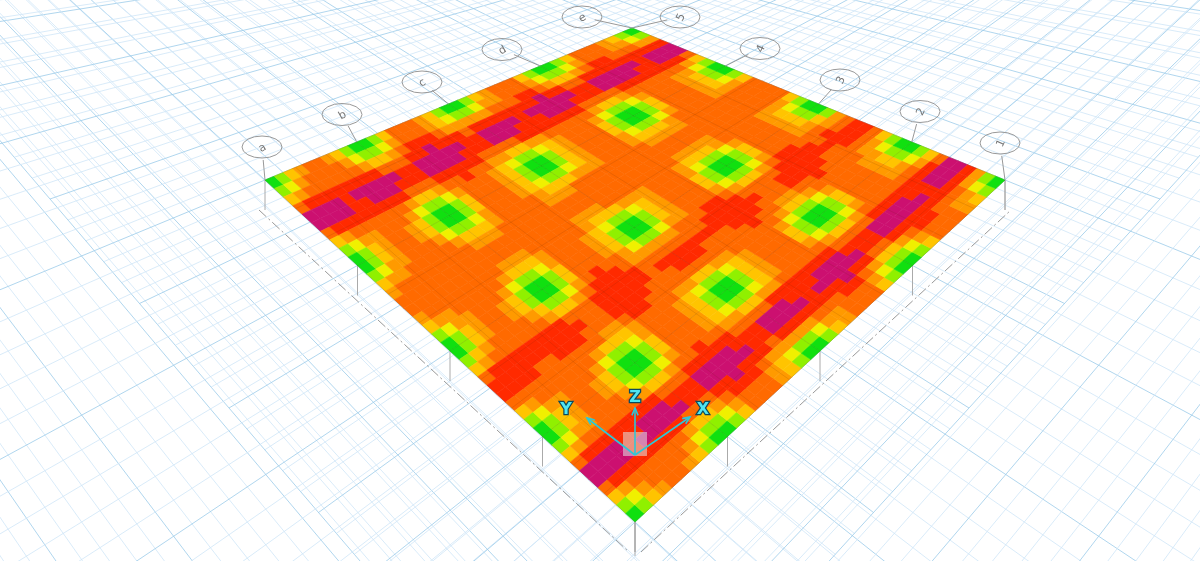  I want to click on grid-label: 5, so click(680, 17).